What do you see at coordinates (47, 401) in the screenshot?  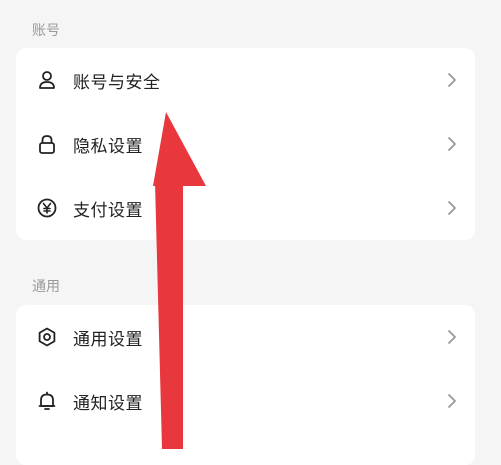 I see `bell-icon` at bounding box center [47, 401].